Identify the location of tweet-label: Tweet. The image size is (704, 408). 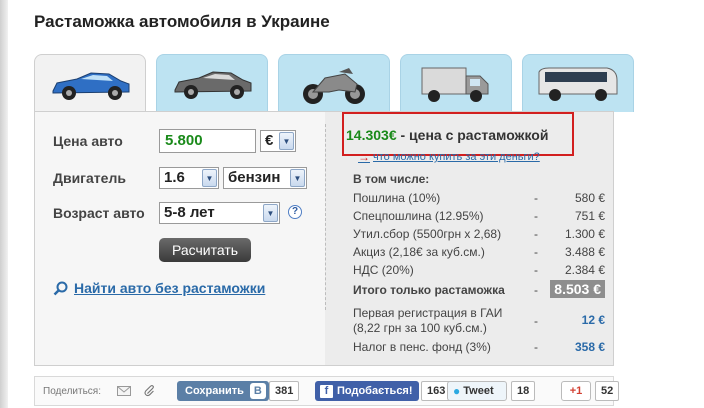
(478, 391).